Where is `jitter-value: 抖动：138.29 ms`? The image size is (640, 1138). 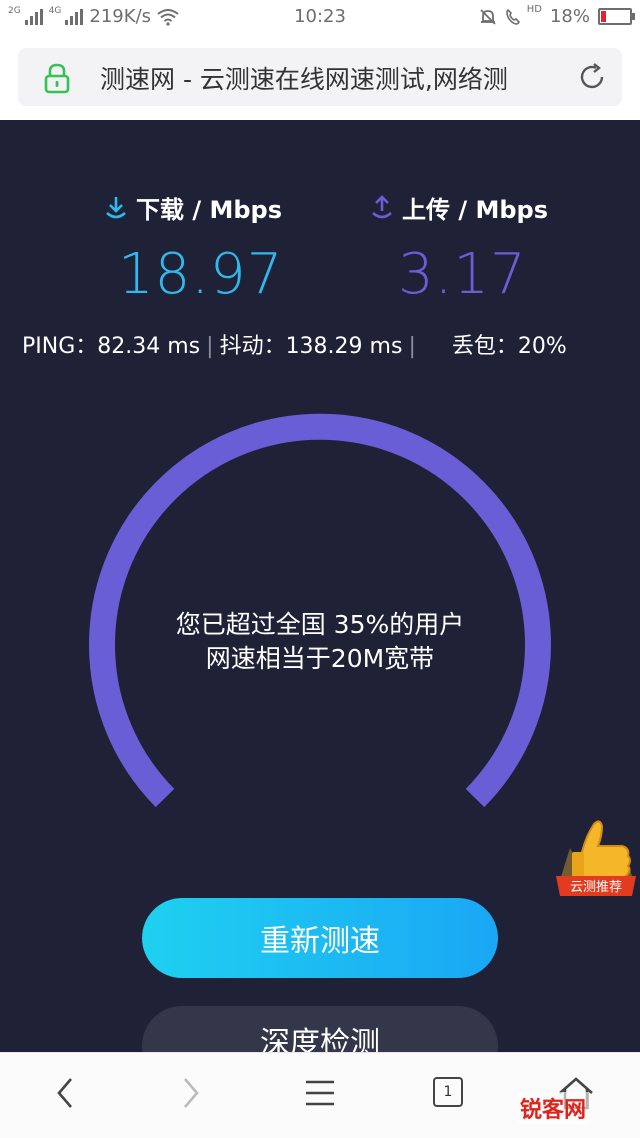
jitter-value: 抖动：138.29 ms is located at coordinates (311, 346).